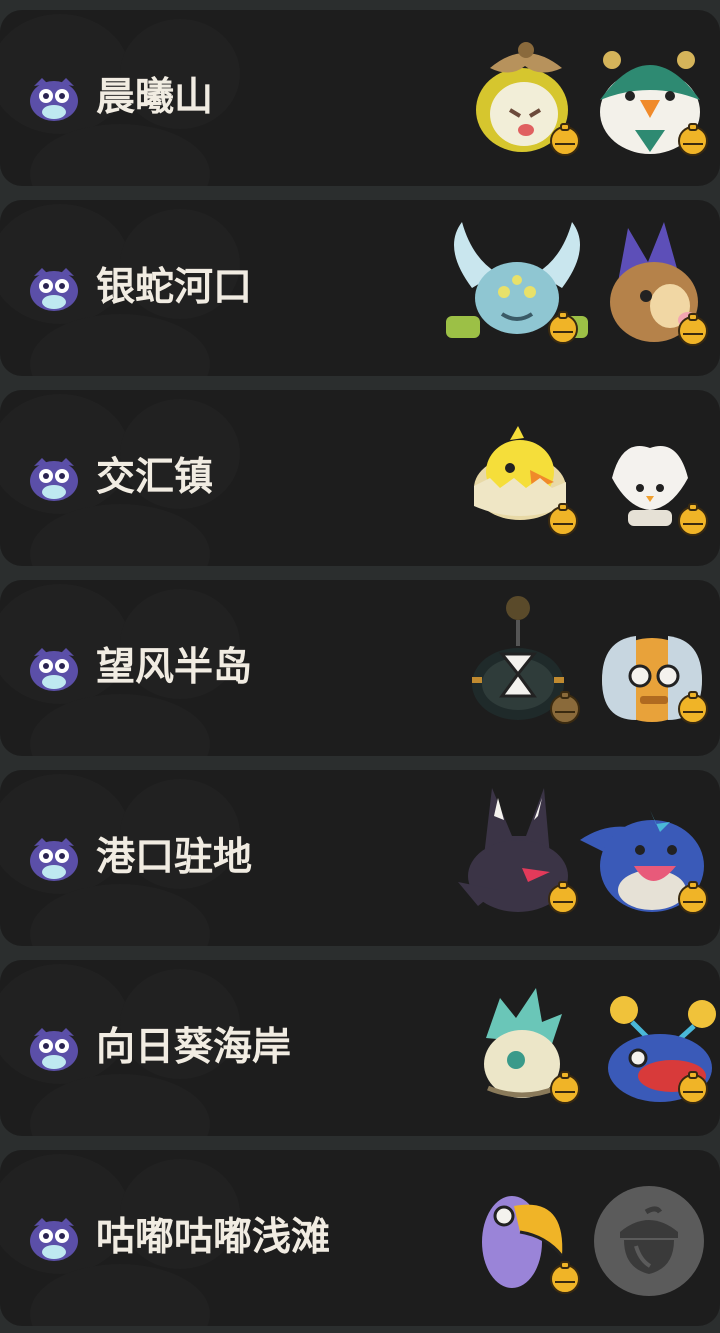 Image resolution: width=720 pixels, height=1333 pixels. Describe the element at coordinates (360, 1048) in the screenshot. I see `region-row: 向日葵海岸` at that location.